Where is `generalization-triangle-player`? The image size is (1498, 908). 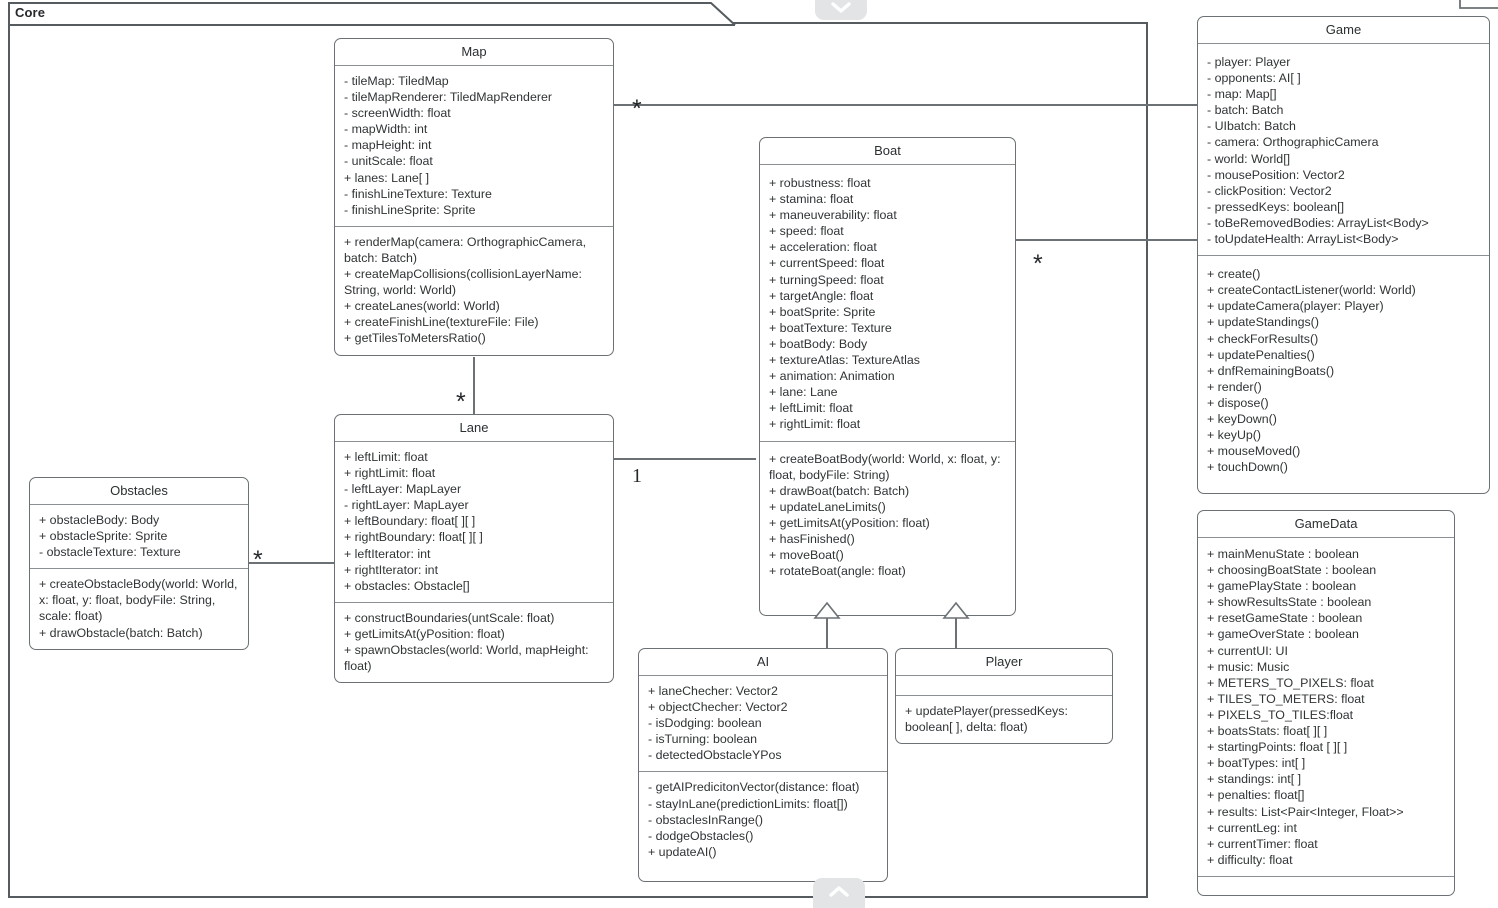
generalization-triangle-player is located at coordinates (956, 610).